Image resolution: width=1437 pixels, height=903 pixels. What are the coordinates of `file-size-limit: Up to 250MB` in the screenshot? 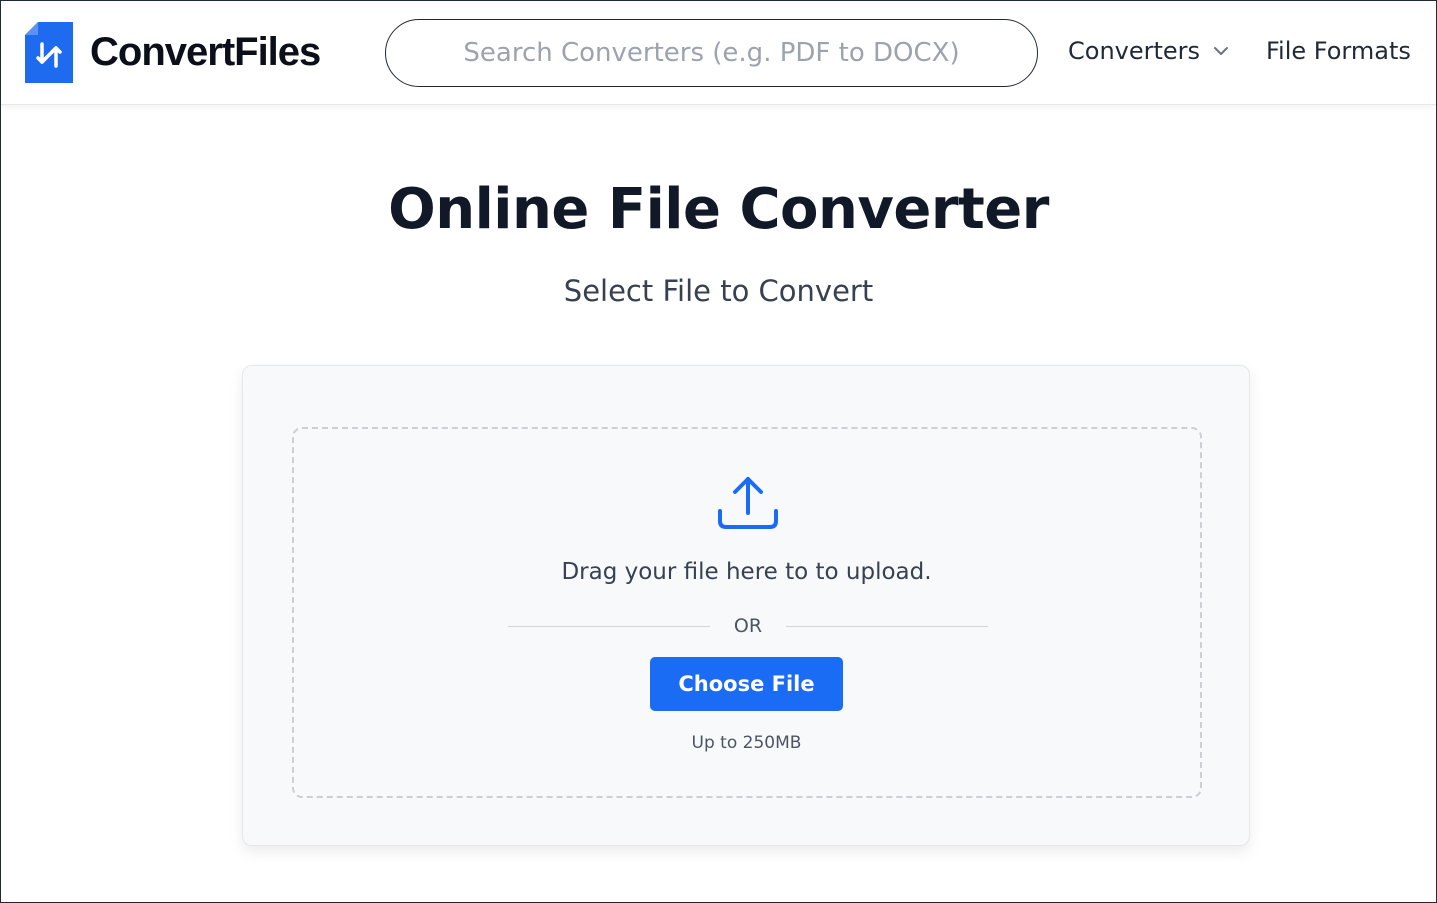 It's located at (746, 743).